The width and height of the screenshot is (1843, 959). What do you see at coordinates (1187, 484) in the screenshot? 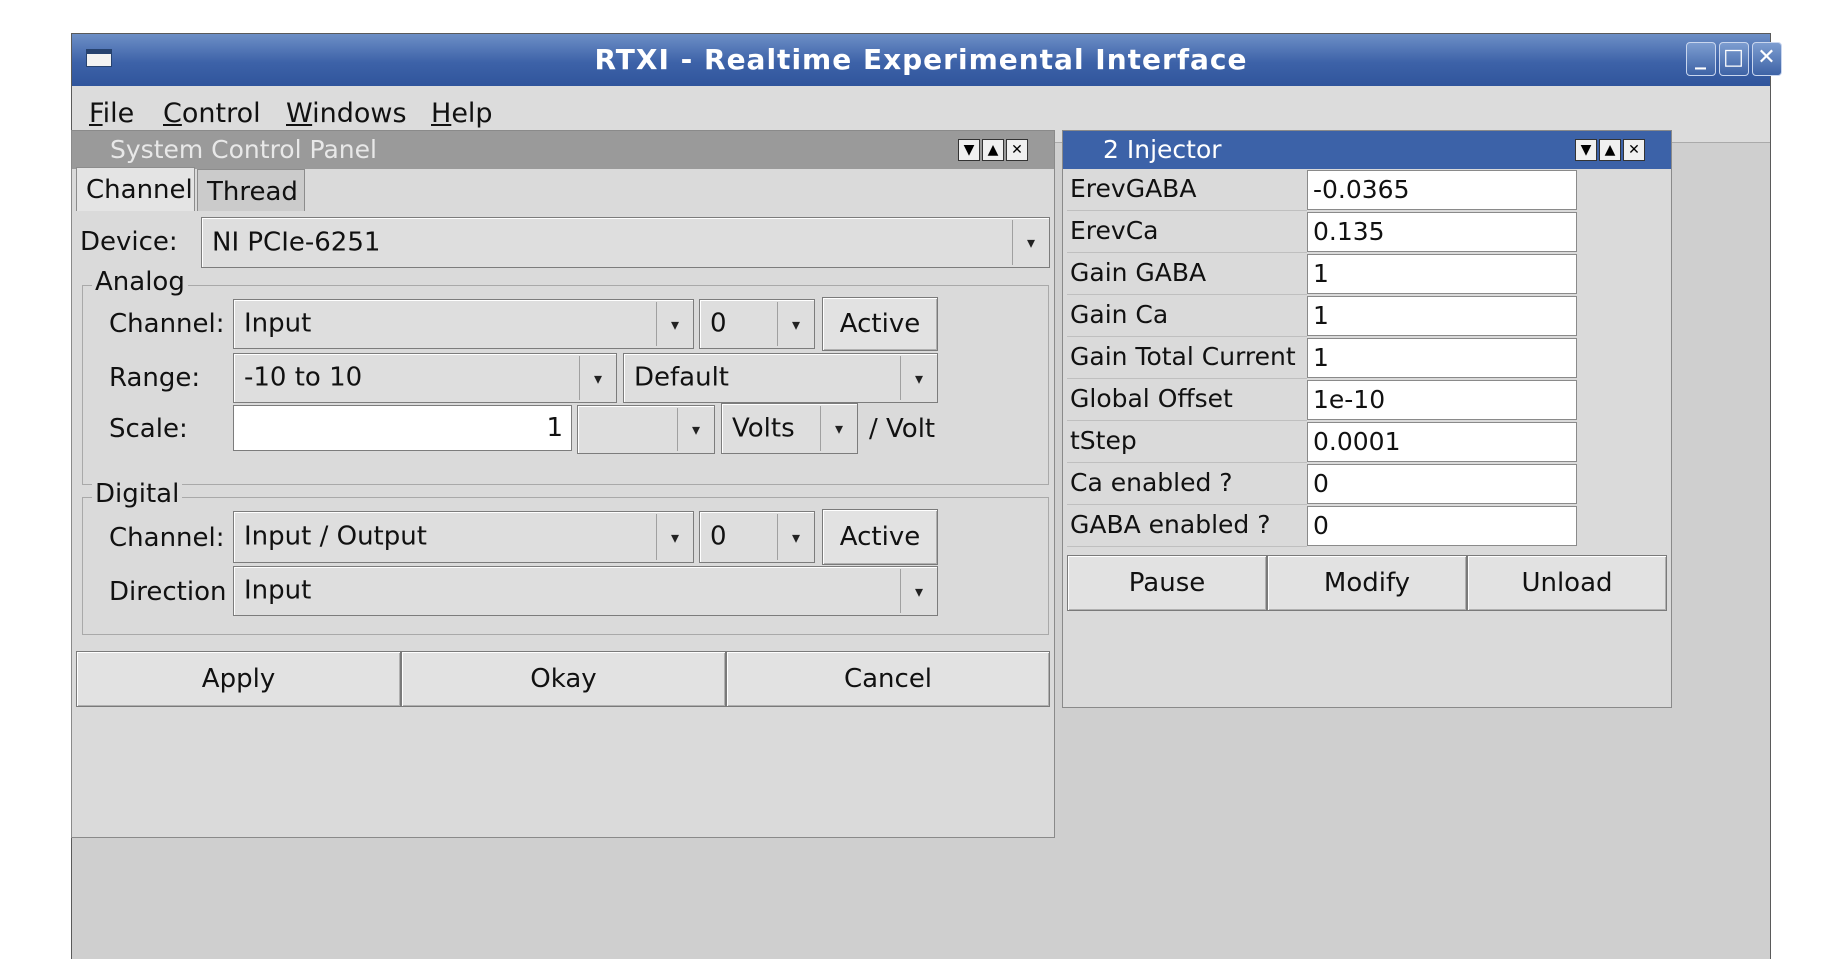
I see `param-name: Ca enabled ?` at bounding box center [1187, 484].